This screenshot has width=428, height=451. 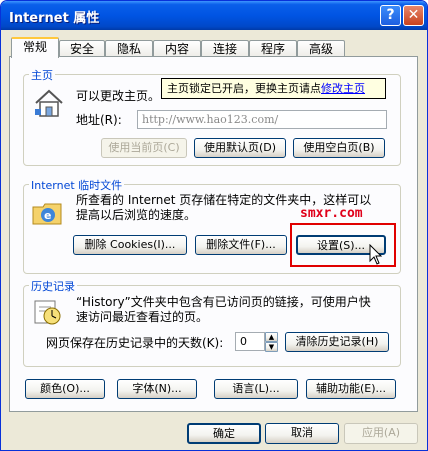 I want to click on days-down-button: ▼, so click(x=271, y=347).